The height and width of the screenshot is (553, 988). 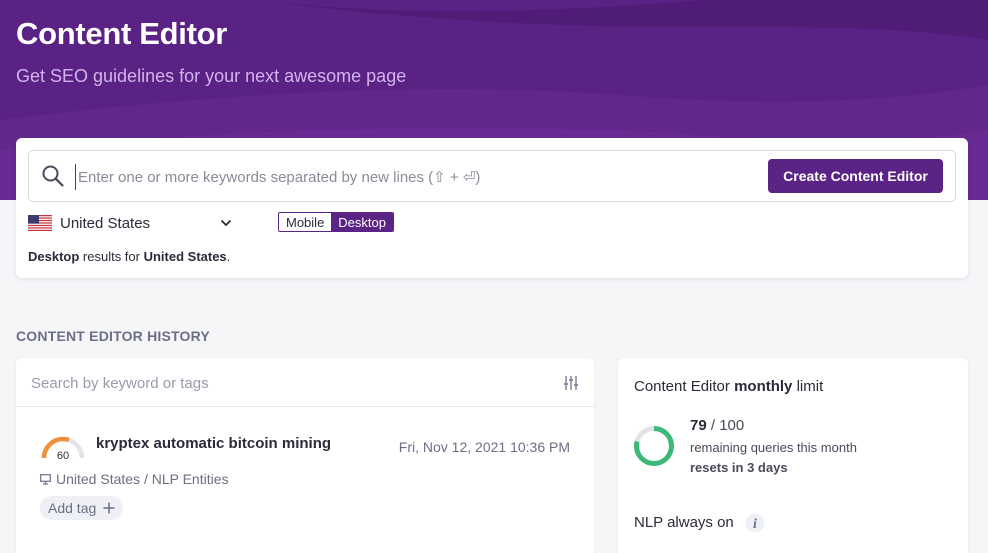 I want to click on history-search-input, so click(x=281, y=383).